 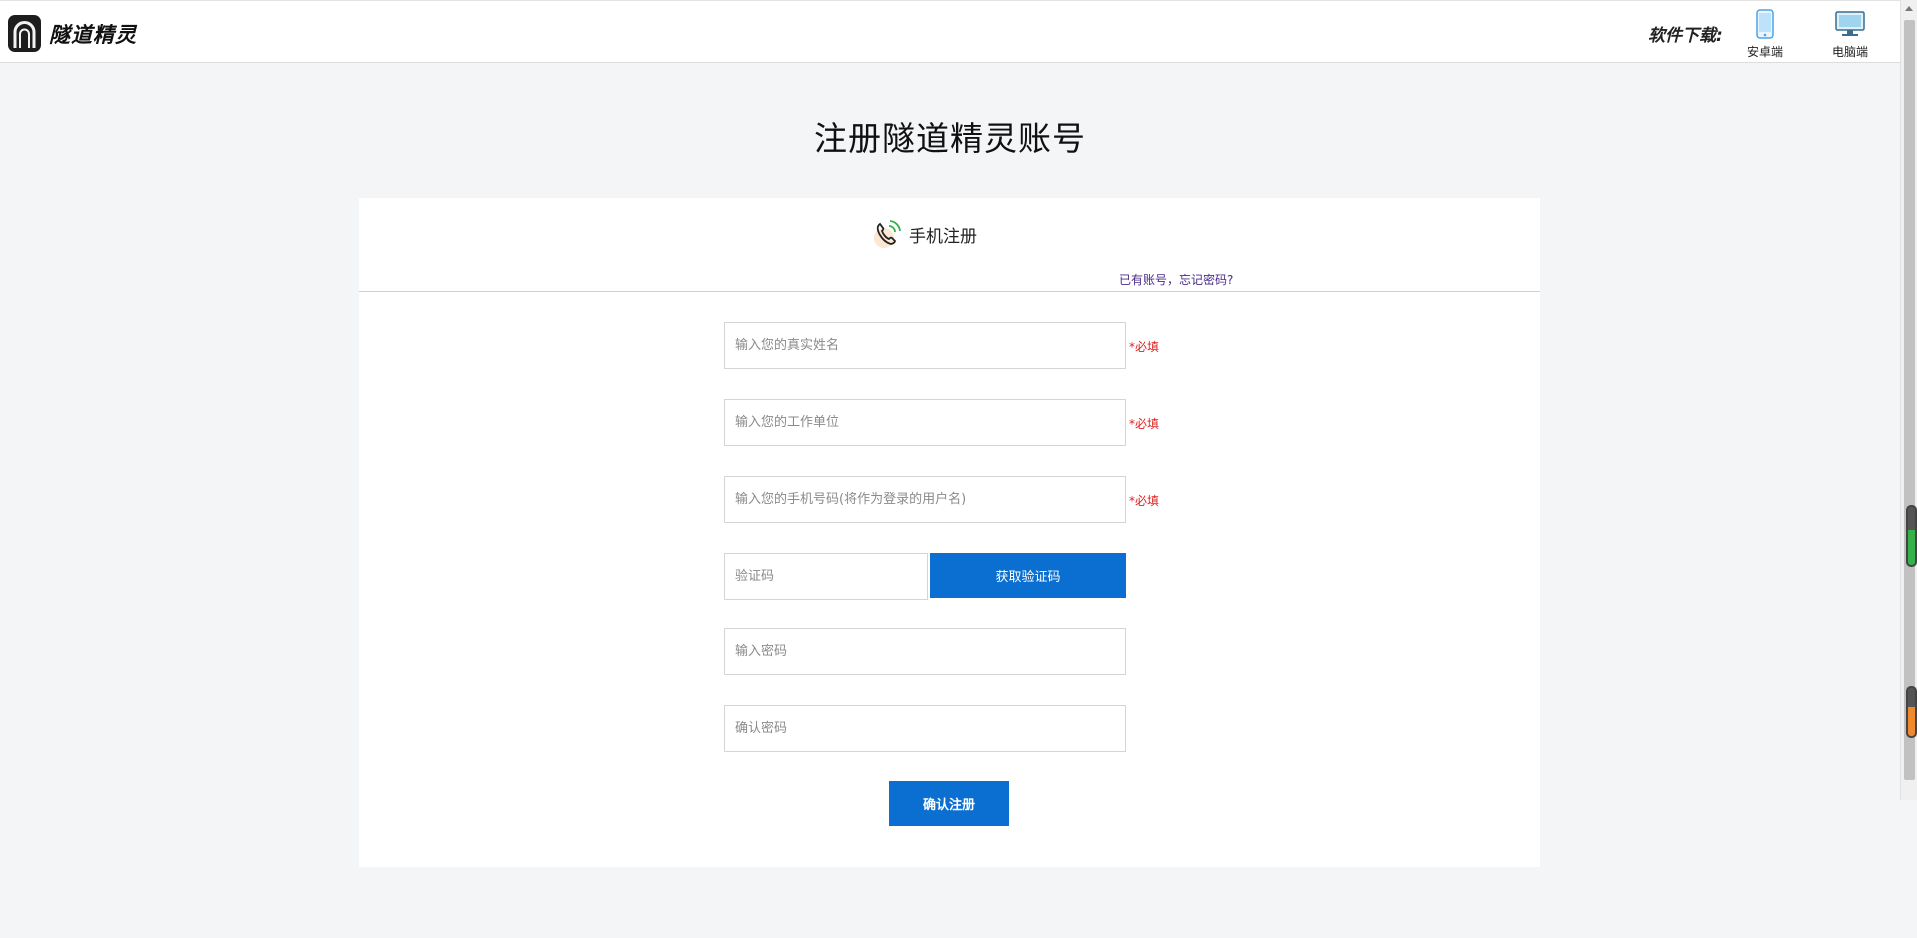 I want to click on scroll-thumb, so click(x=1909, y=400).